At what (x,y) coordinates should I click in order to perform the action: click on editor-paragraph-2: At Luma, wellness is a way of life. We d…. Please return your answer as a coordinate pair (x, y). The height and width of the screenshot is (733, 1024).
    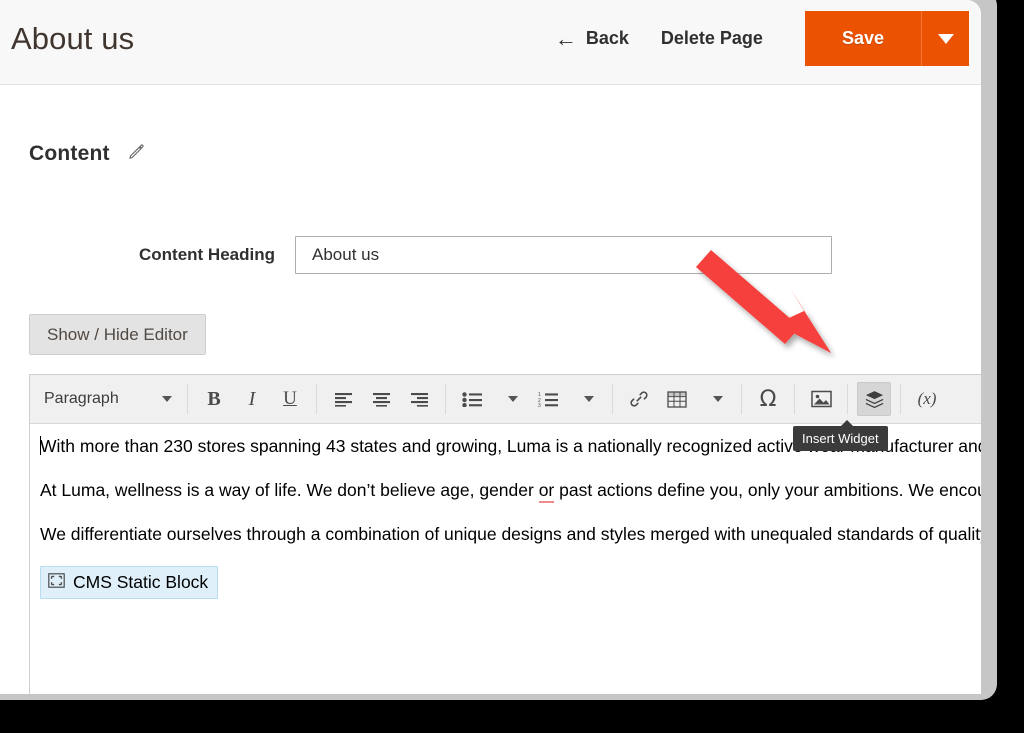
    Looking at the image, I should click on (510, 490).